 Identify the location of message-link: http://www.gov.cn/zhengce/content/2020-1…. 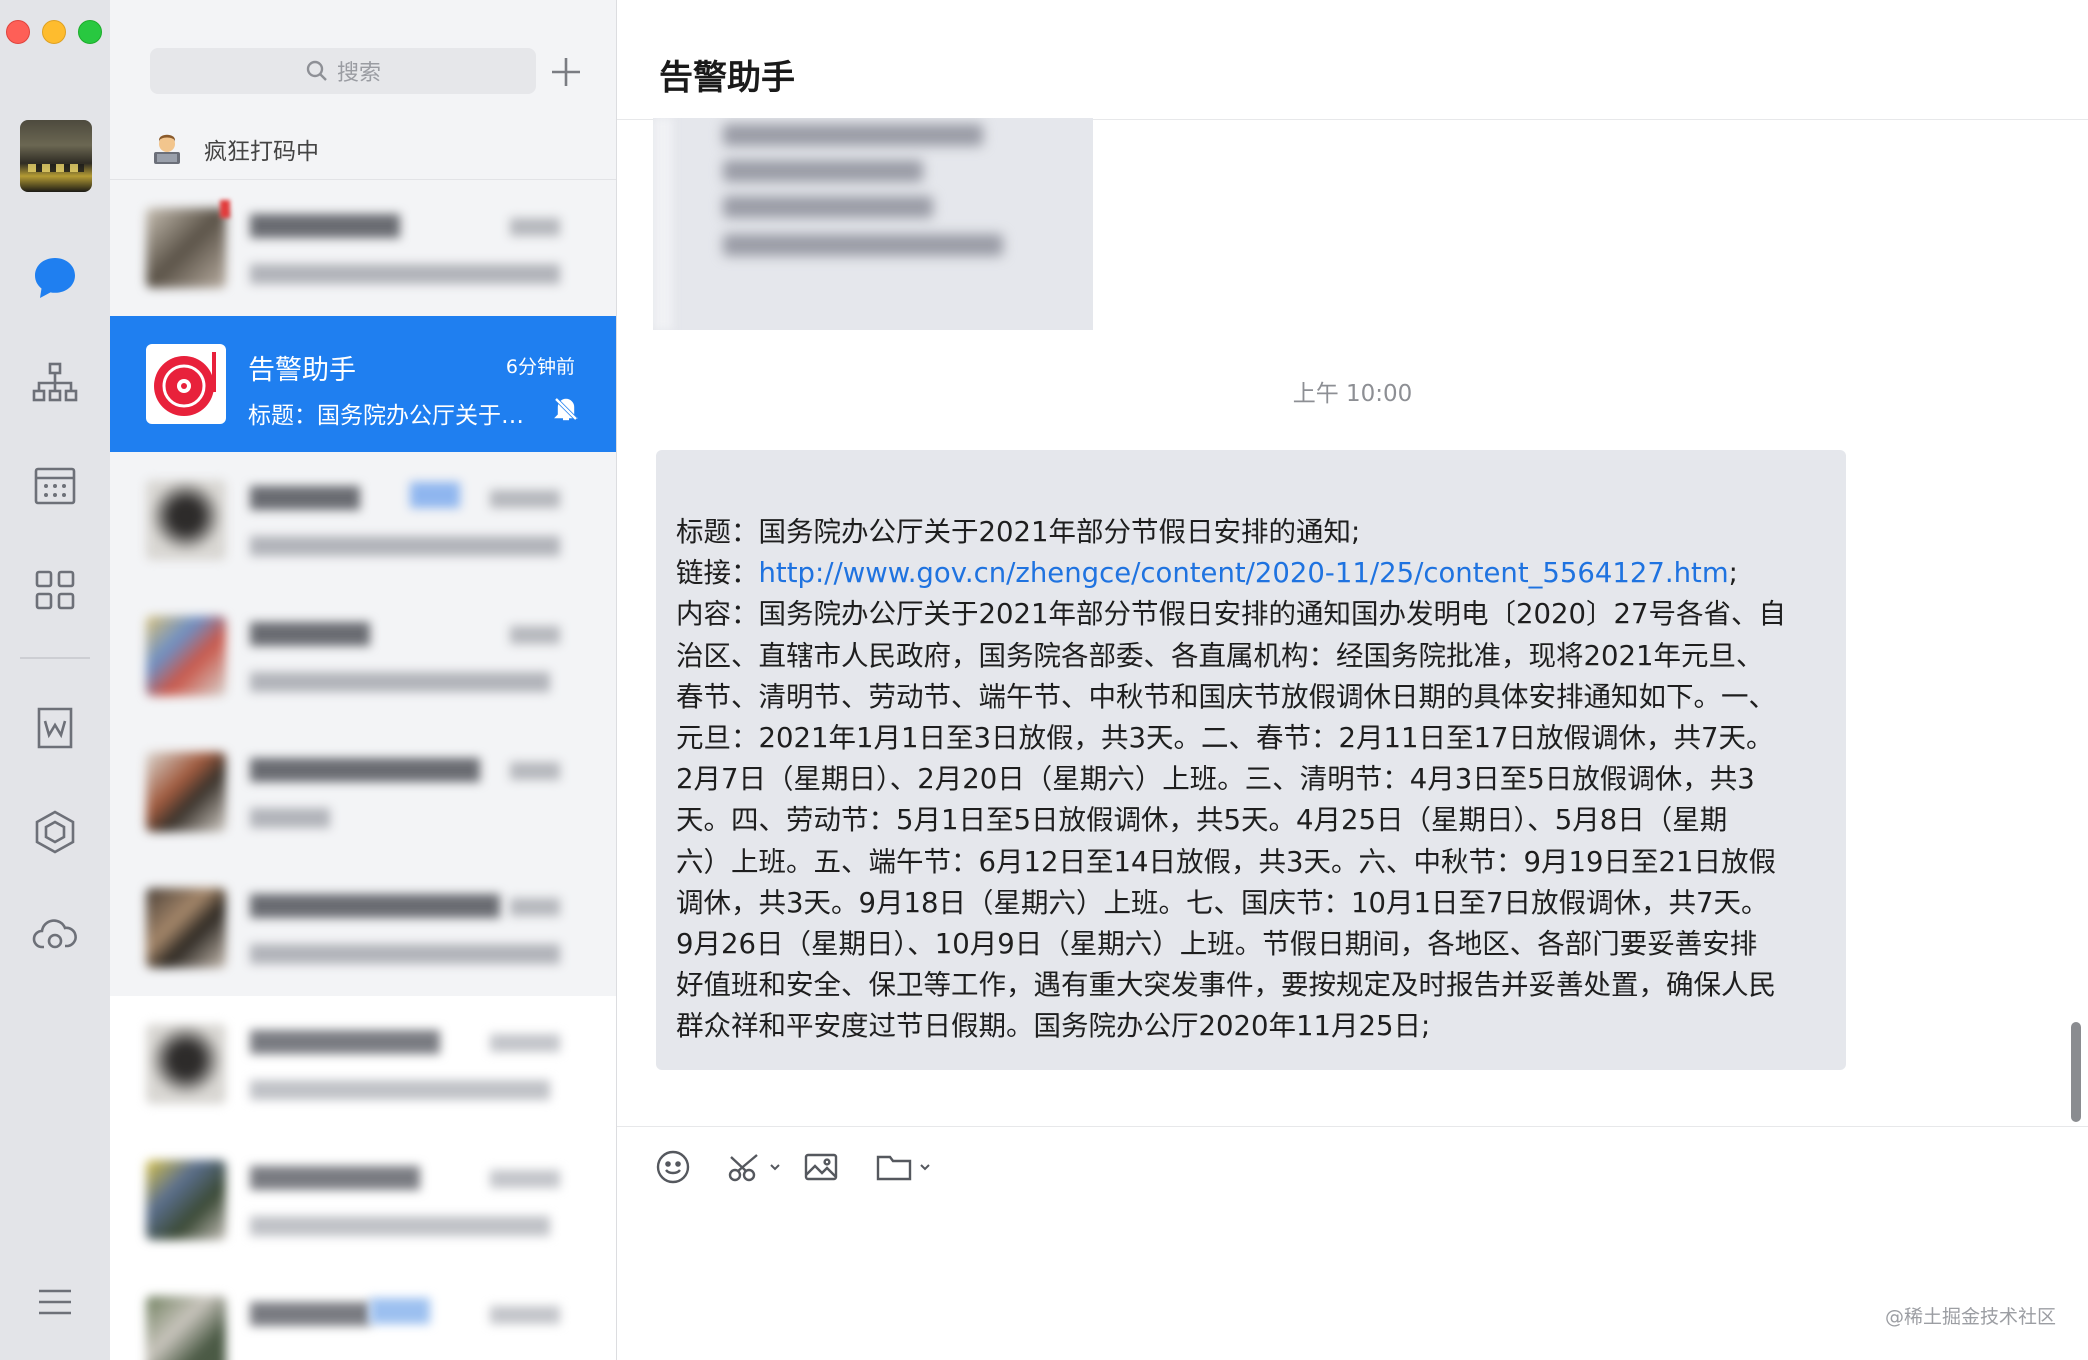
(1244, 573).